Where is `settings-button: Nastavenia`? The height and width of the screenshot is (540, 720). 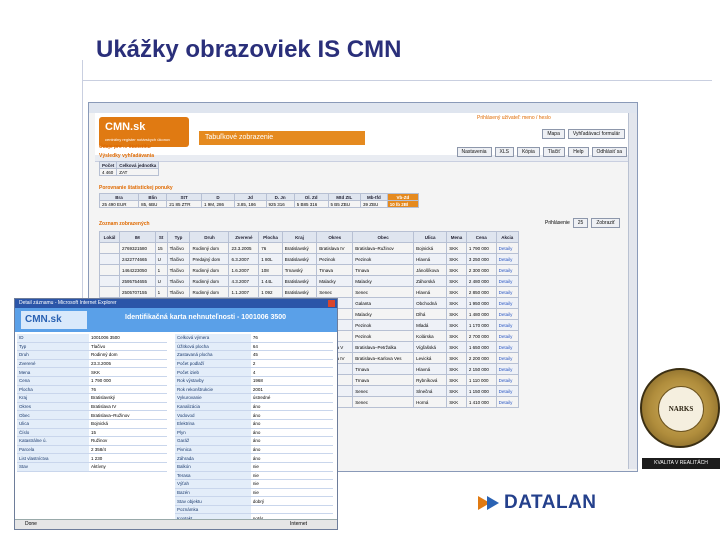
settings-button: Nastavenia is located at coordinates (474, 152).